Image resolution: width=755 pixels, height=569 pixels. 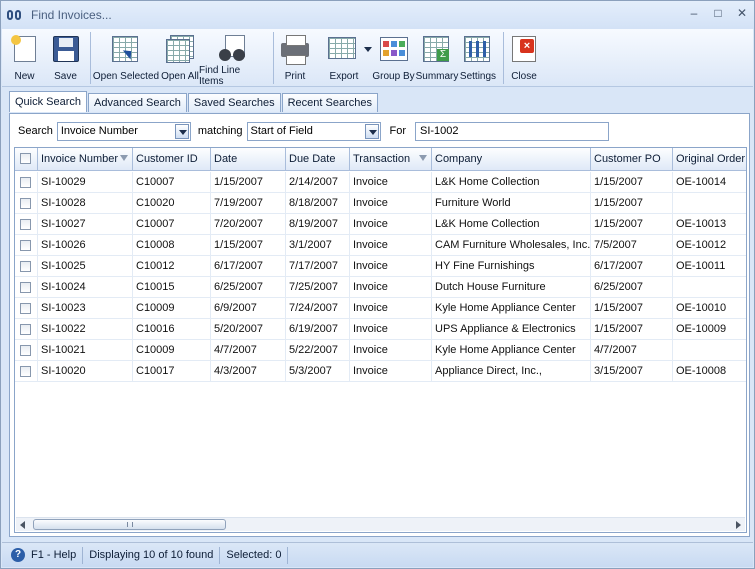 What do you see at coordinates (512, 131) in the screenshot?
I see `search-input: SI-1002` at bounding box center [512, 131].